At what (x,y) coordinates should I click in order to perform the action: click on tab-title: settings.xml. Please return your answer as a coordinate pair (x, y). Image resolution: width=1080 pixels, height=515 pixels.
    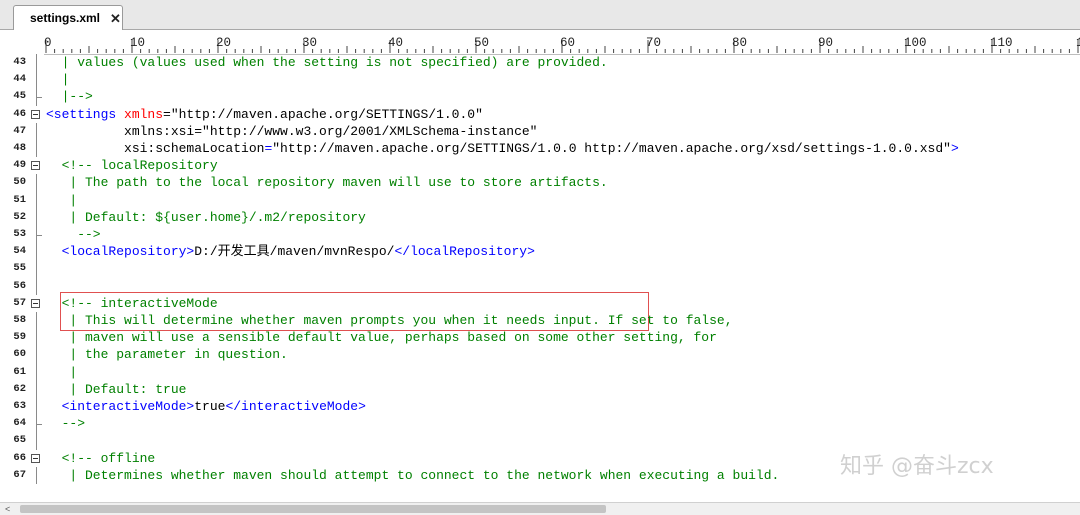
    Looking at the image, I should click on (65, 18).